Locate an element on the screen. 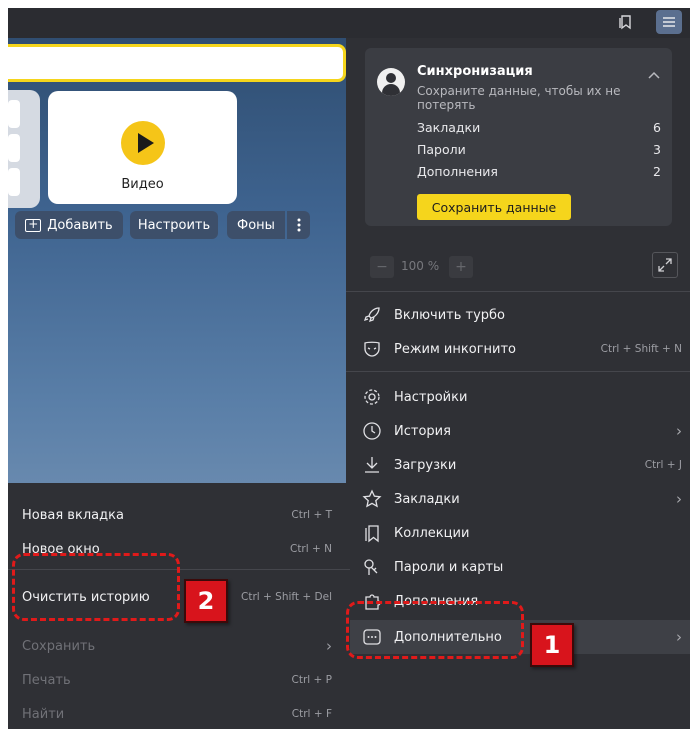 Image resolution: width=700 pixels, height=737 pixels. menu-item-passwords: Пароли и карты is located at coordinates (518, 567).